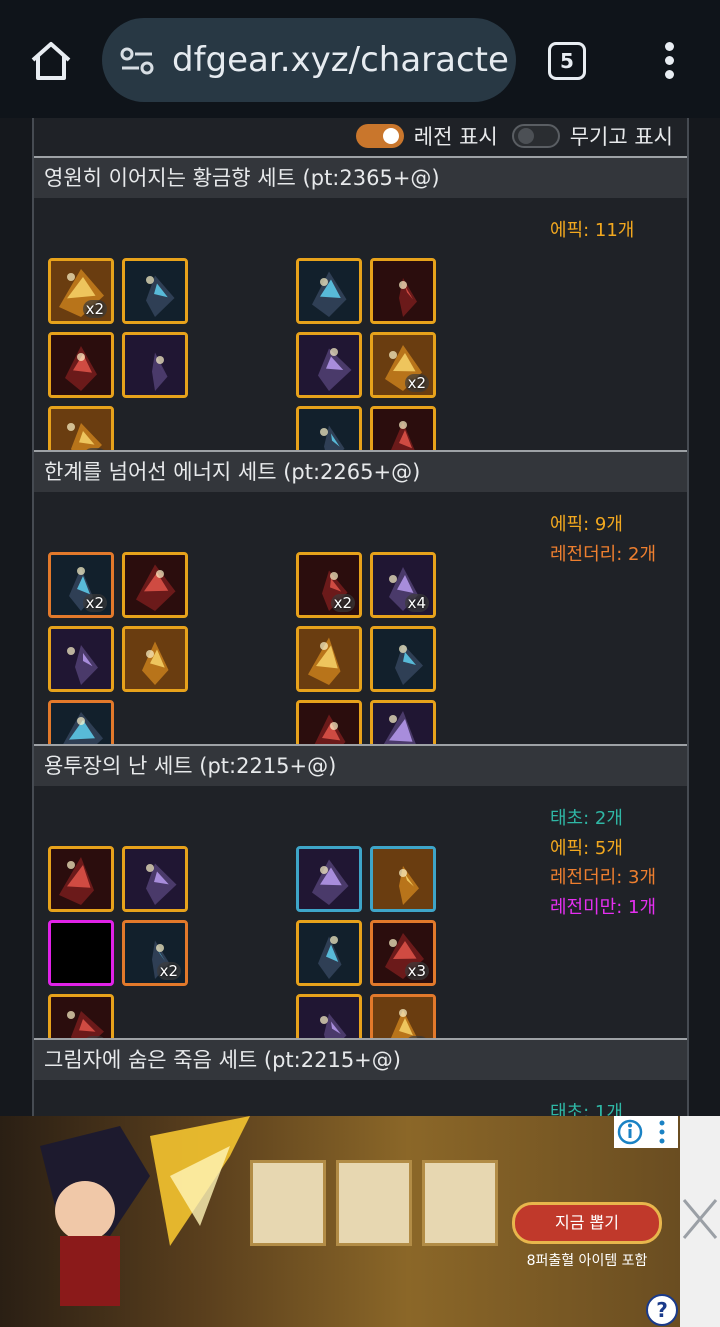 This screenshot has width=720, height=1327. What do you see at coordinates (51, 61) in the screenshot?
I see `home-icon` at bounding box center [51, 61].